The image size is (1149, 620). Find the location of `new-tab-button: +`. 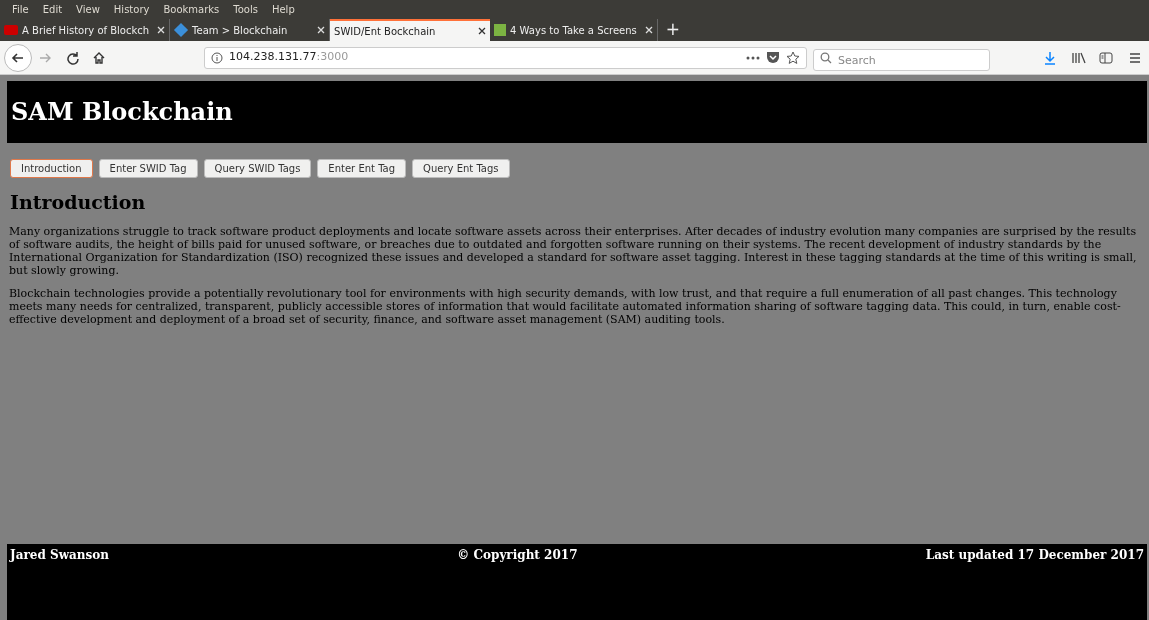

new-tab-button: + is located at coordinates (672, 30).